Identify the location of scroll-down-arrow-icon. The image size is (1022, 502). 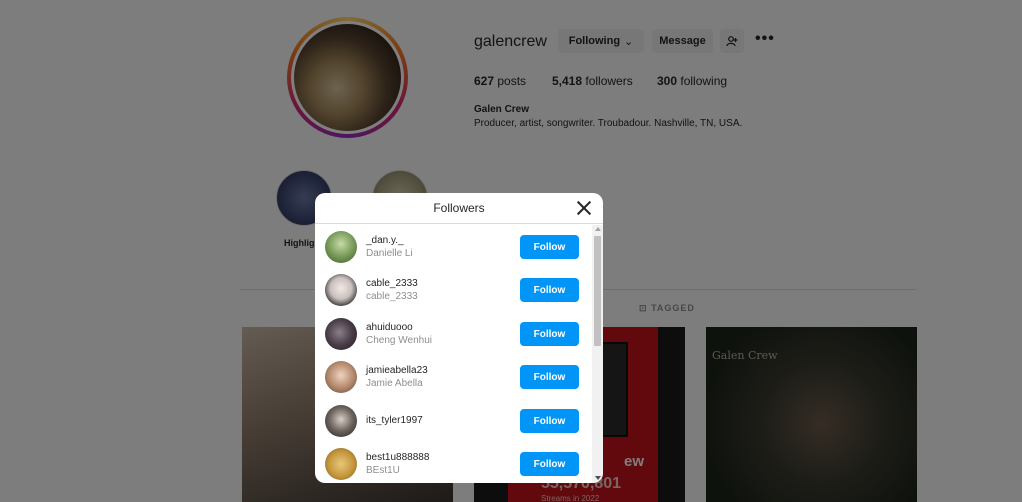
(598, 478).